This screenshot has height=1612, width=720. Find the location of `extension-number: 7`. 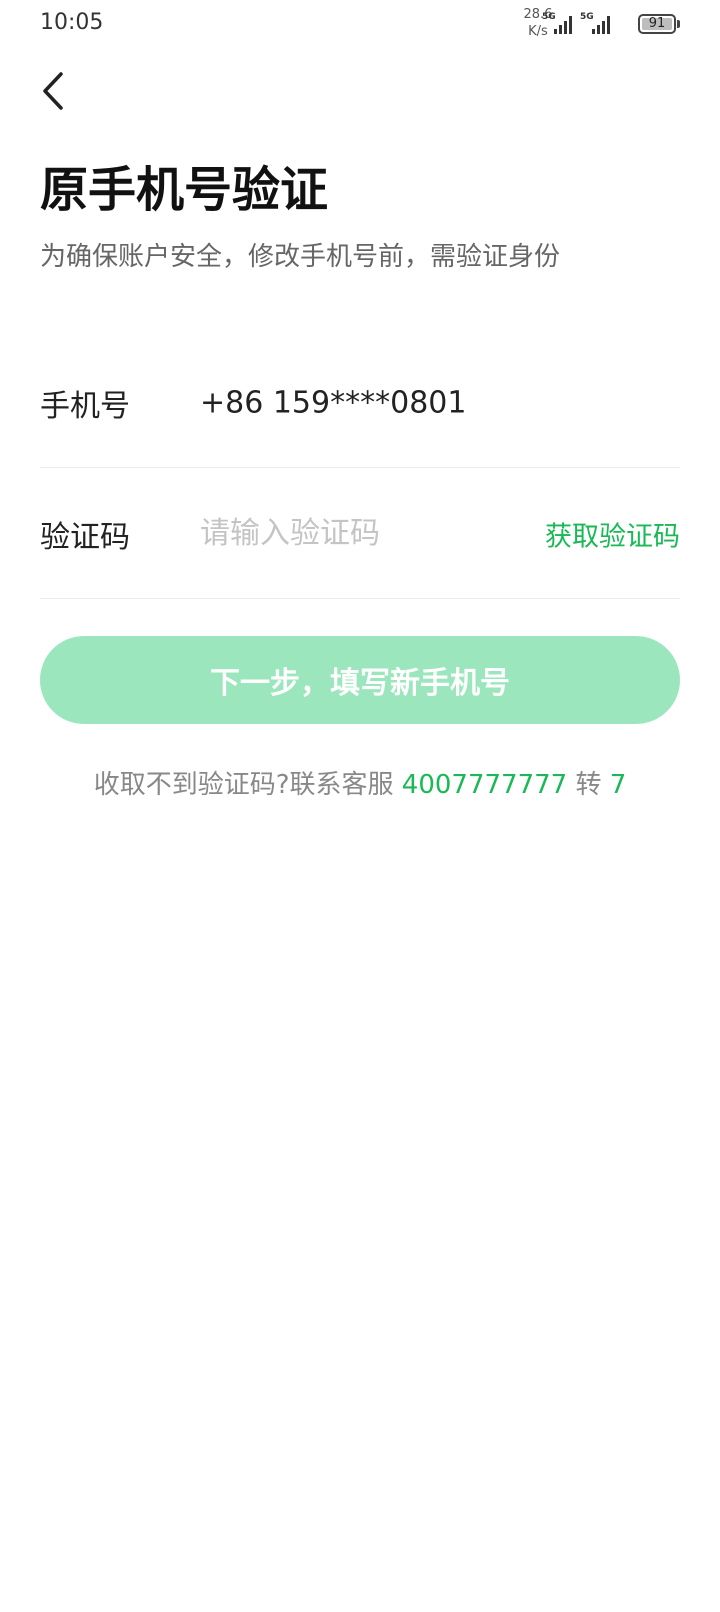

extension-number: 7 is located at coordinates (618, 785).